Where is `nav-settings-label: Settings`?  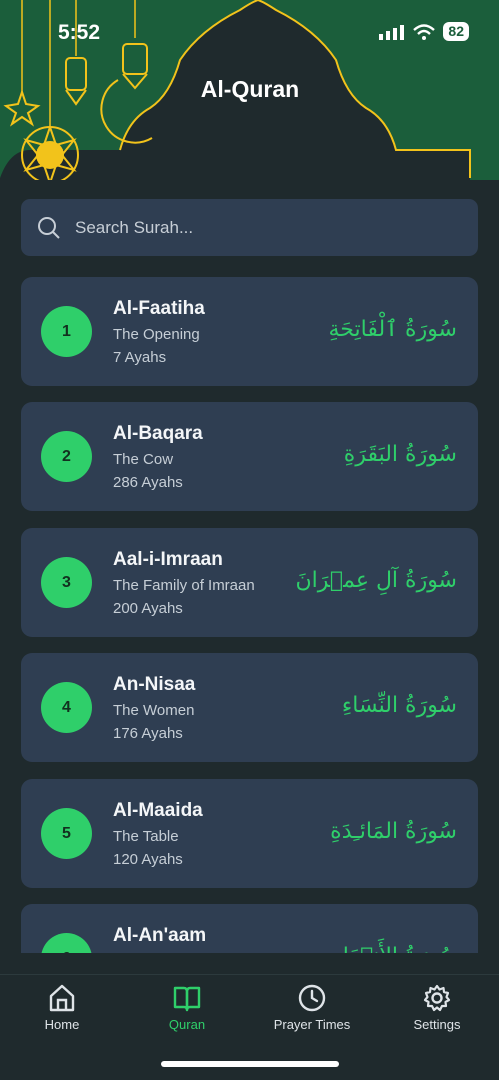 nav-settings-label: Settings is located at coordinates (437, 1024).